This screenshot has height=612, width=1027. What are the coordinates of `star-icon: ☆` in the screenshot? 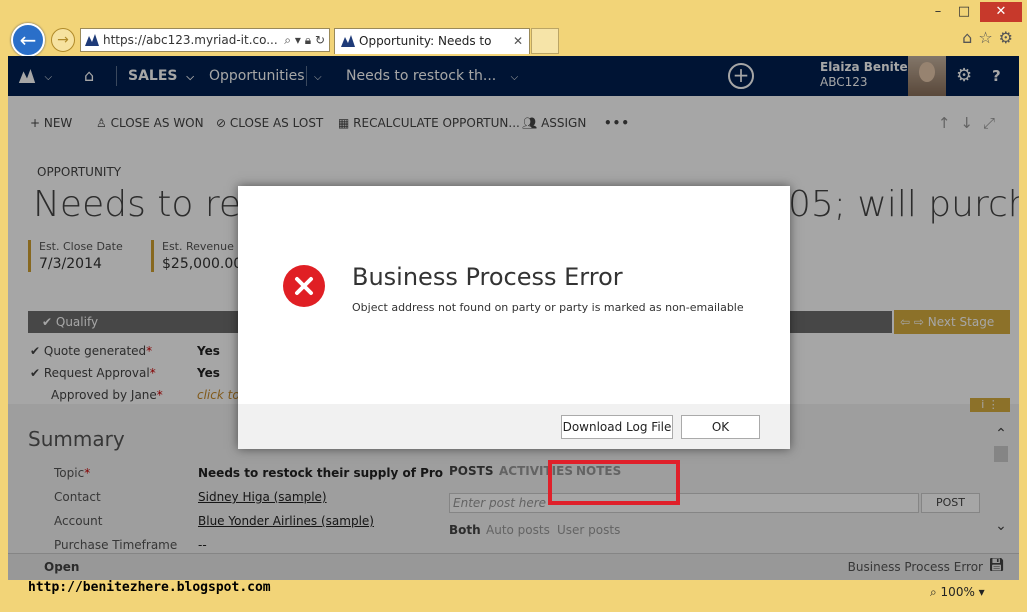 It's located at (988, 37).